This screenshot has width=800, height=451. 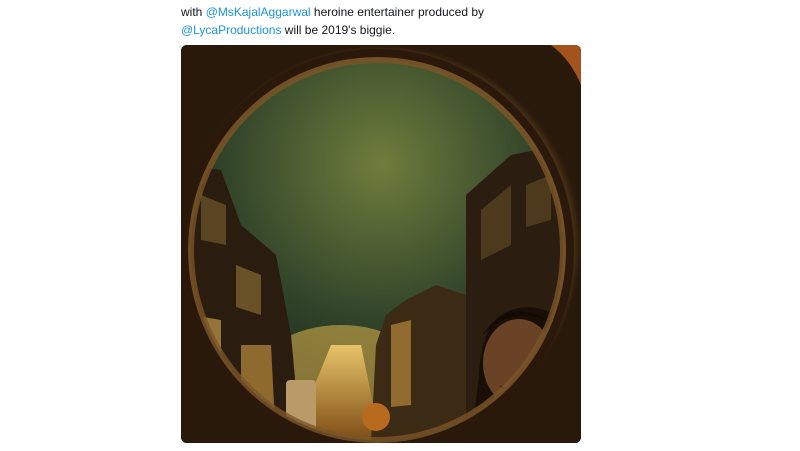 I want to click on tweet-text-prefix: with, so click(x=193, y=12).